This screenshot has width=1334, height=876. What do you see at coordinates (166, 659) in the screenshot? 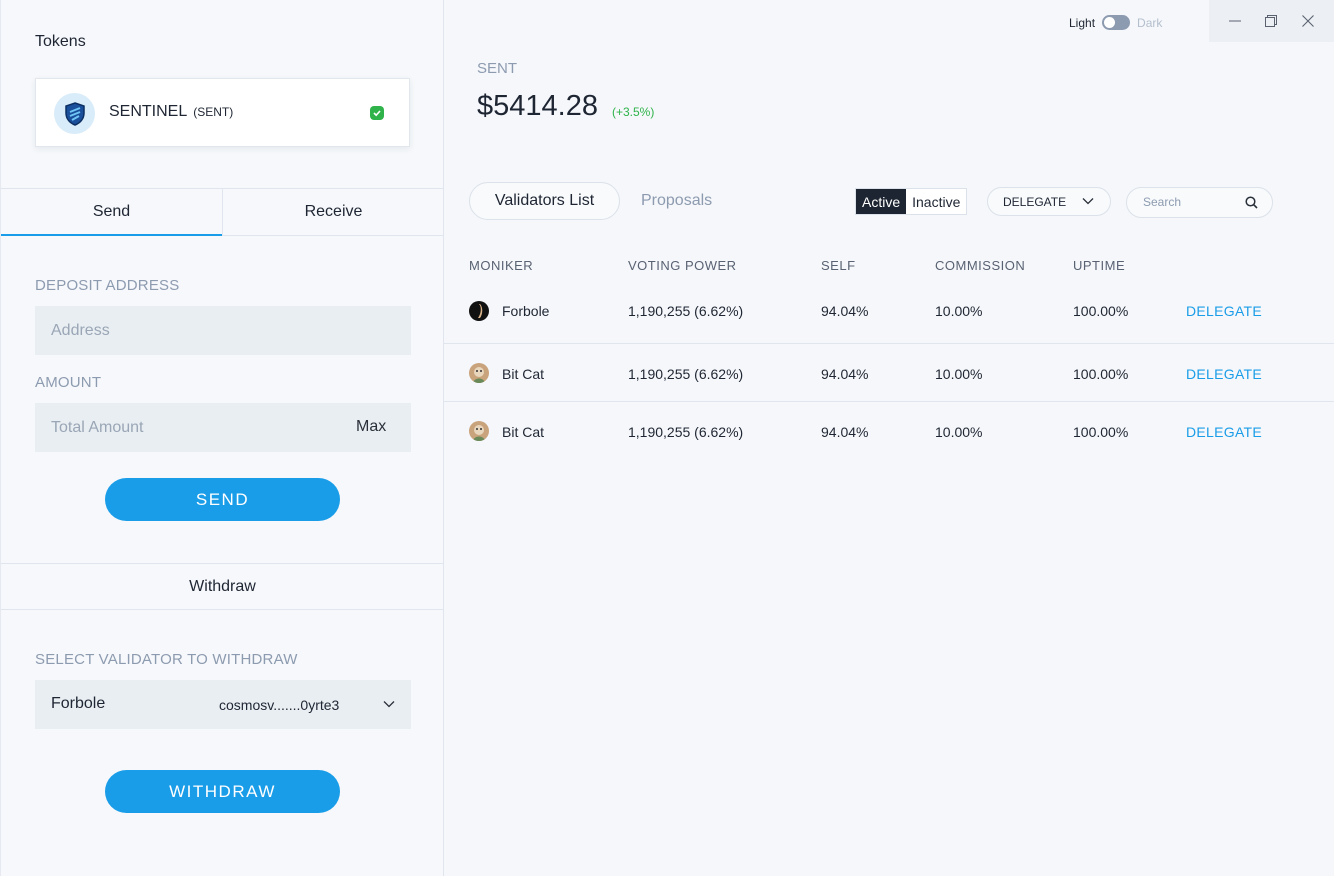
I see `select-validator-label: SELECT VALIDATOR TO WITHDRAW` at bounding box center [166, 659].